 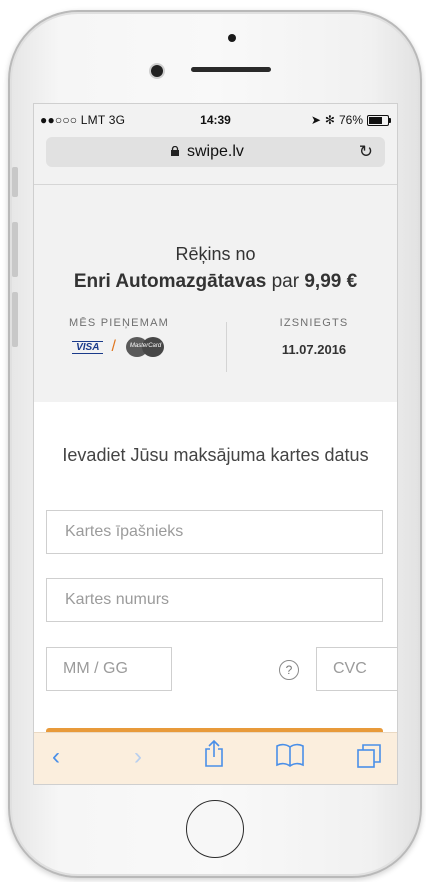 I want to click on status-bar: ●●○○○ LMT 3G 14:39 ➤ ✻ 76%, so click(x=215, y=119).